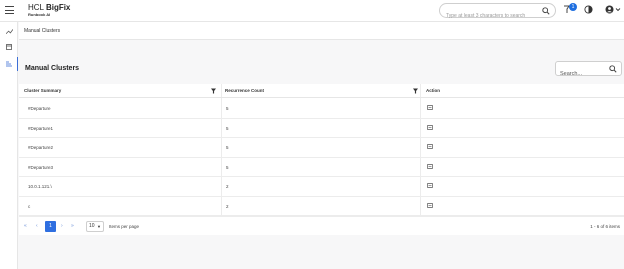 This screenshot has height=269, width=624. What do you see at coordinates (99, 226) in the screenshot?
I see `caret-down-icon: ▼` at bounding box center [99, 226].